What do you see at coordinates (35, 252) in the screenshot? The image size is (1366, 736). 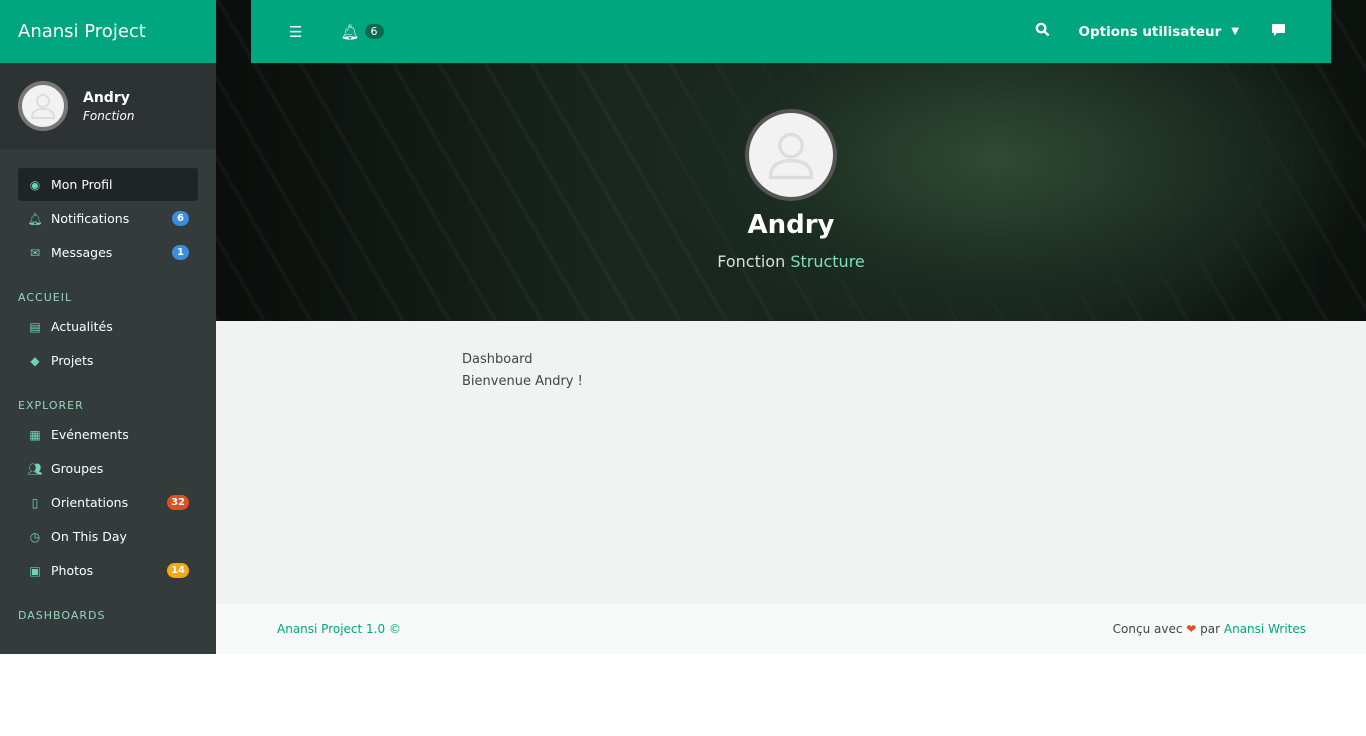 I see `envelope-open-icon: ✉` at bounding box center [35, 252].